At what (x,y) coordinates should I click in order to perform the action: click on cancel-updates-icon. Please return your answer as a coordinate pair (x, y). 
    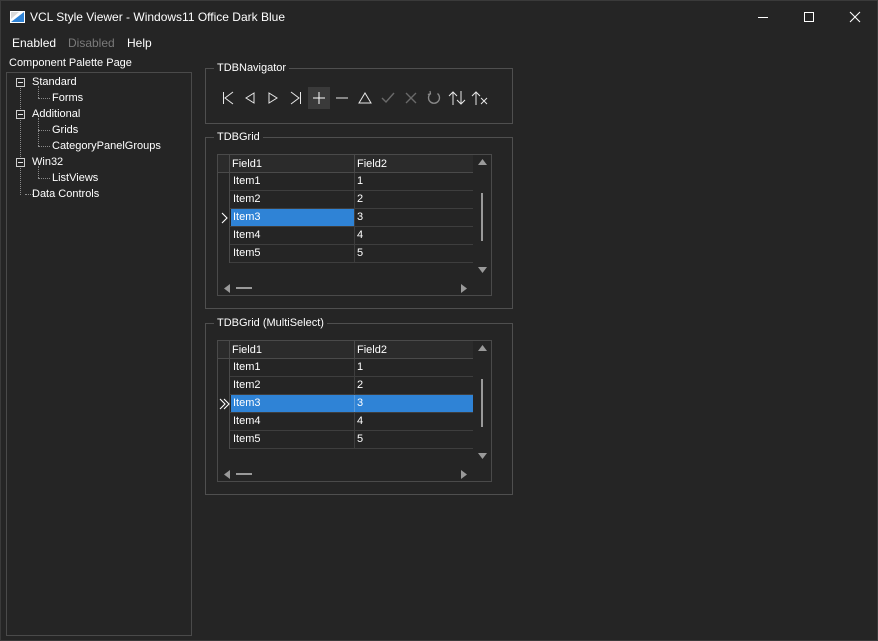
    Looking at the image, I should click on (479, 98).